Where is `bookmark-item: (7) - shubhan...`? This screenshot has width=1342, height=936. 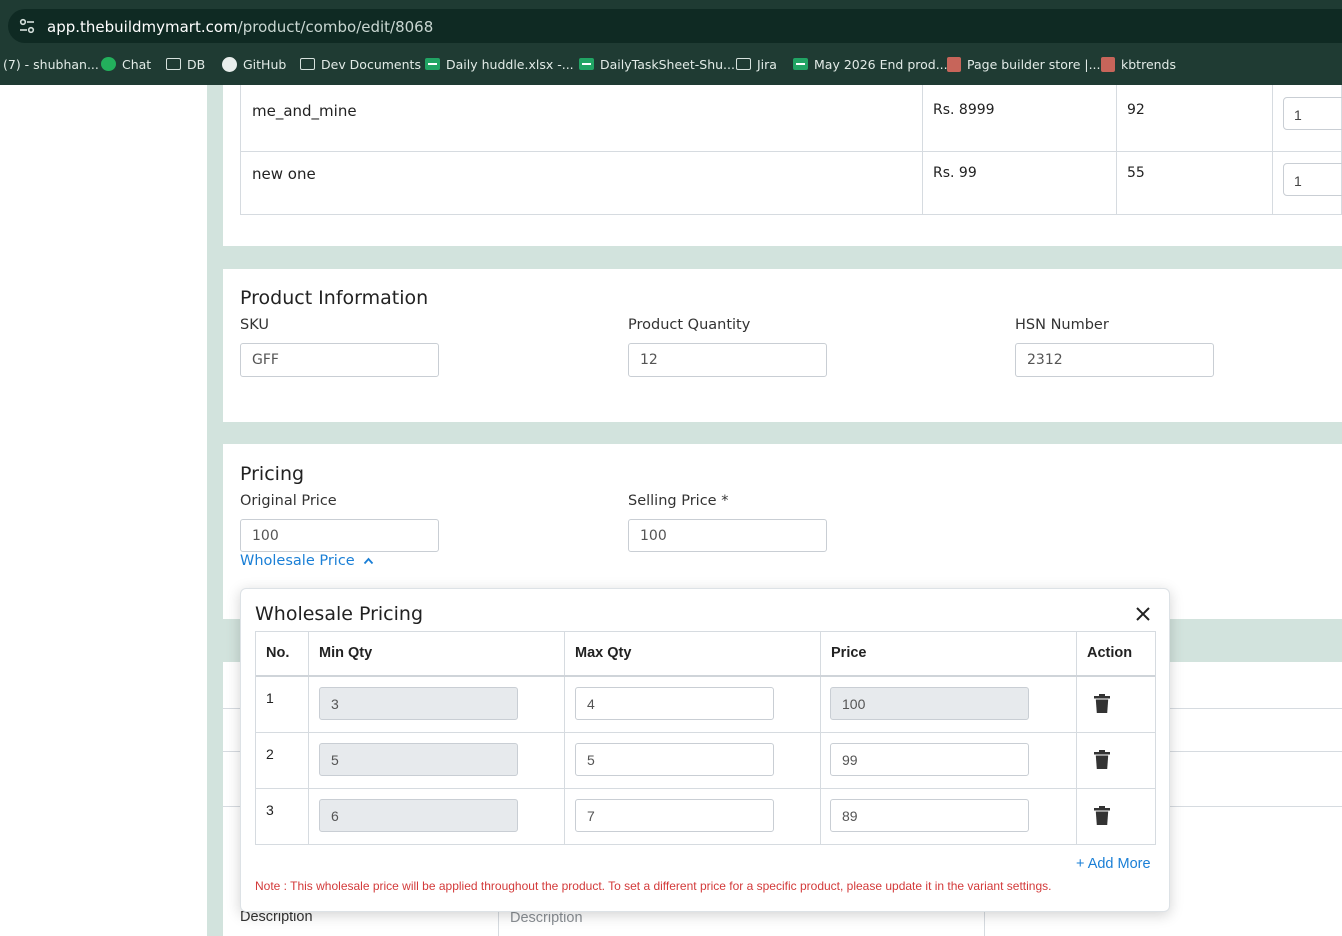
bookmark-item: (7) - shubhan... is located at coordinates (51, 64).